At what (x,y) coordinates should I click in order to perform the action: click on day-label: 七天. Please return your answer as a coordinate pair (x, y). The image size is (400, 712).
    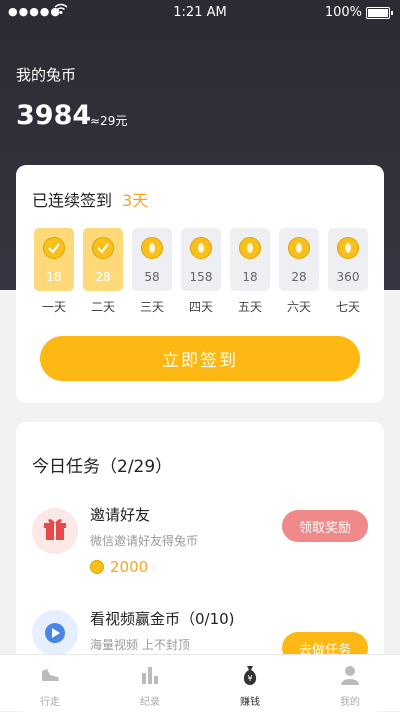
    Looking at the image, I should click on (347, 307).